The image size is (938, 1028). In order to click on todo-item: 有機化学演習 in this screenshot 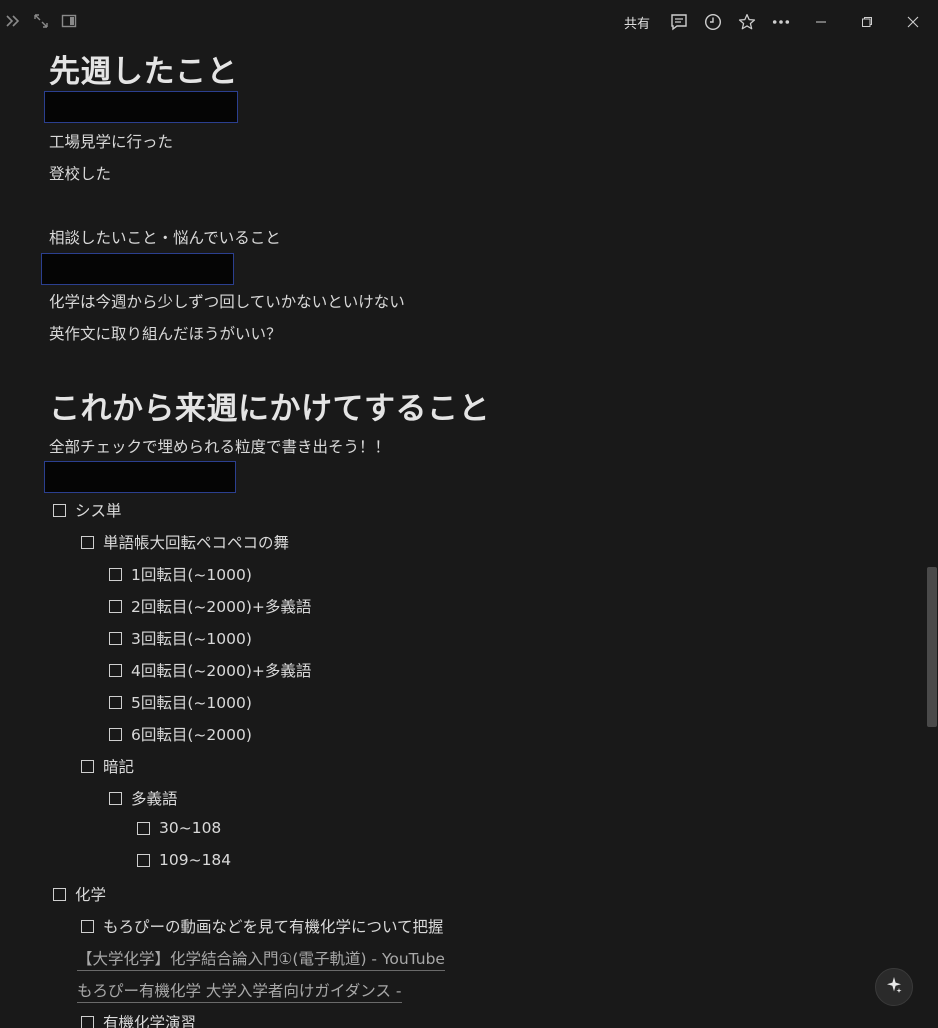, I will do `click(138, 1019)`.